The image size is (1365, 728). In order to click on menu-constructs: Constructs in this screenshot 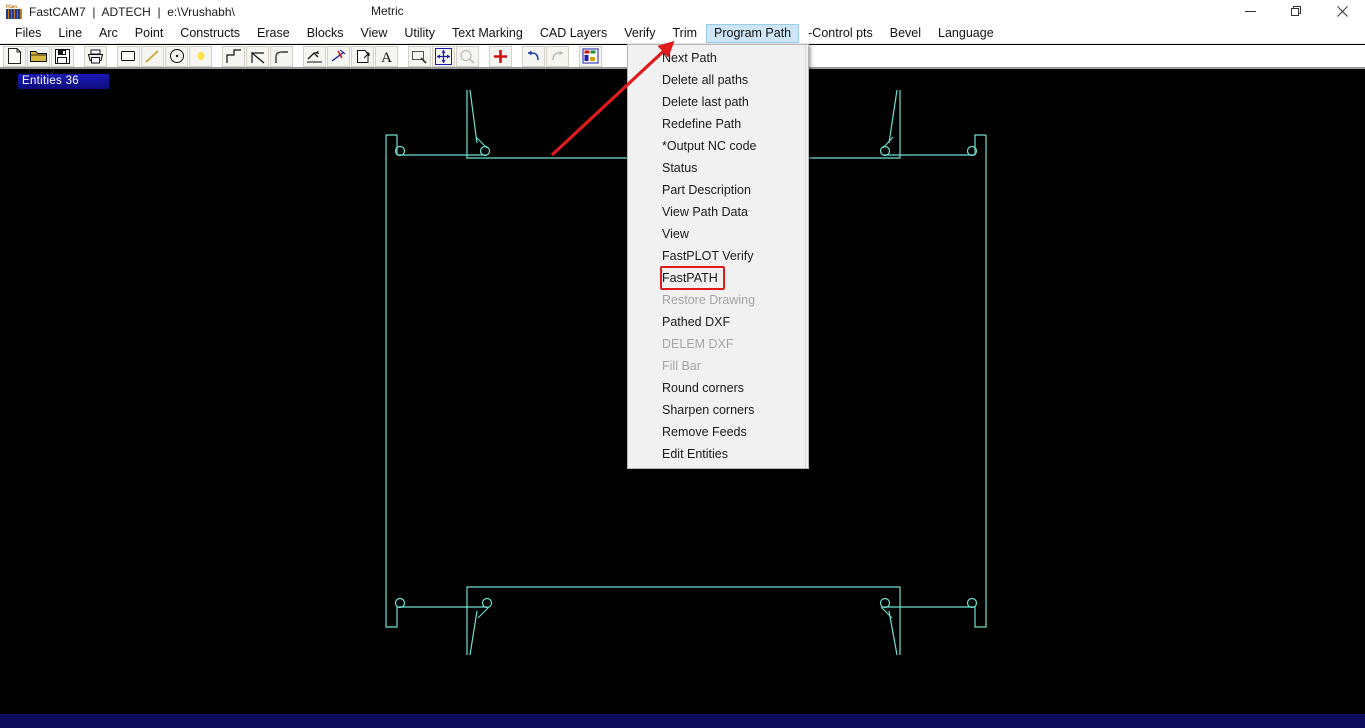, I will do `click(210, 33)`.